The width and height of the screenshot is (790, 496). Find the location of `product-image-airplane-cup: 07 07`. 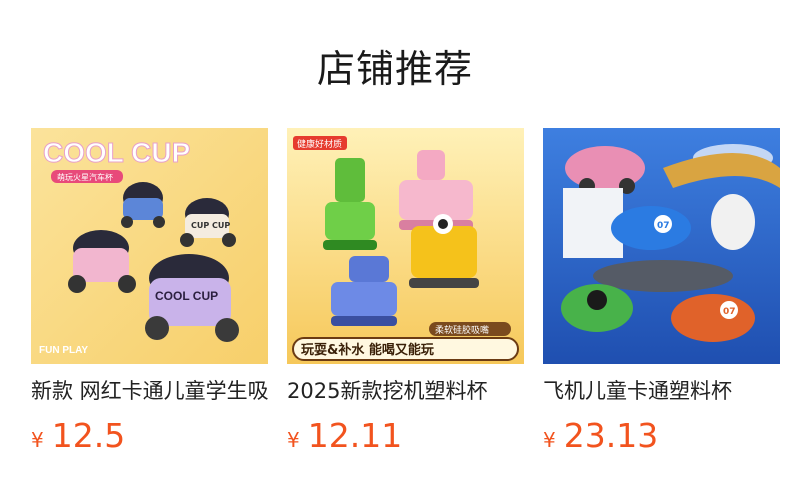

product-image-airplane-cup: 07 07 is located at coordinates (661, 246).